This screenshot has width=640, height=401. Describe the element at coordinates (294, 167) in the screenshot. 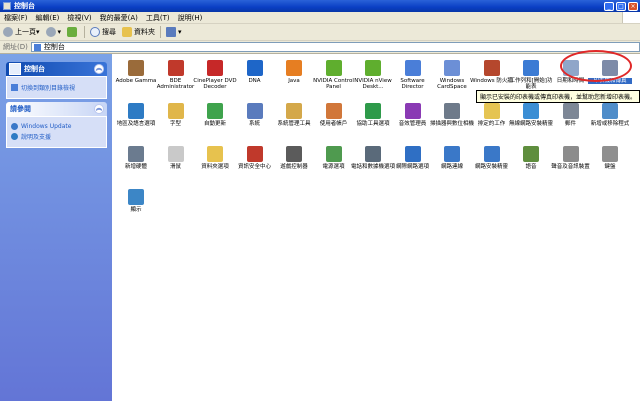

I see `item-label: 遊戲控制器` at that location.